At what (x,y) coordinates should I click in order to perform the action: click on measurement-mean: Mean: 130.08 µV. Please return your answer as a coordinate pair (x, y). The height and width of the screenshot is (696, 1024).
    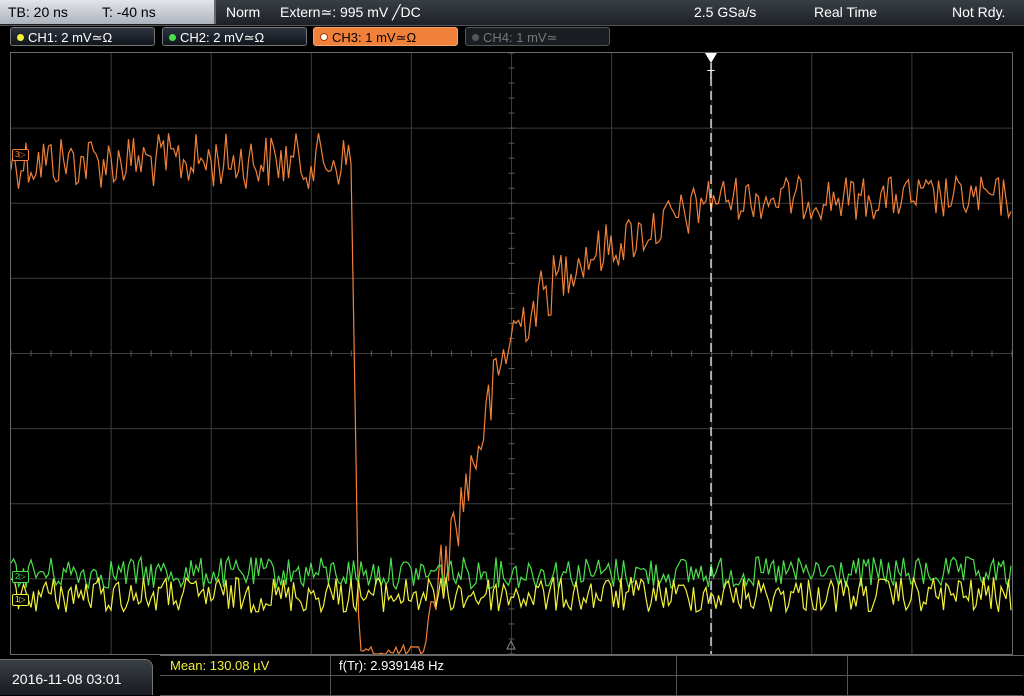
    Looking at the image, I should click on (220, 665).